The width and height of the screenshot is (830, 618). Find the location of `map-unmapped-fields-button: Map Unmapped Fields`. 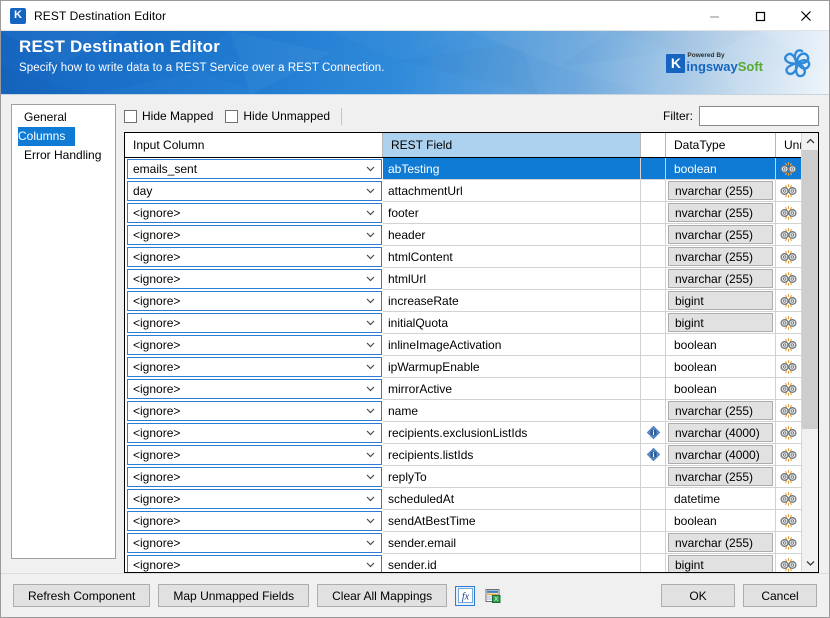

map-unmapped-fields-button: Map Unmapped Fields is located at coordinates (234, 595).